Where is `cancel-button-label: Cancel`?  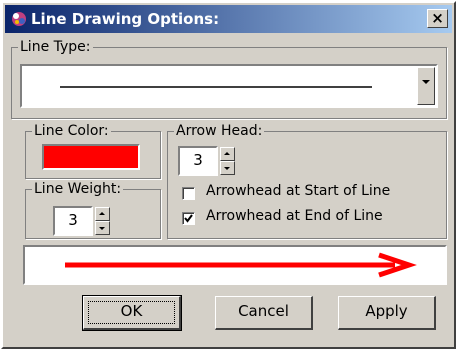 cancel-button-label: Cancel is located at coordinates (263, 311).